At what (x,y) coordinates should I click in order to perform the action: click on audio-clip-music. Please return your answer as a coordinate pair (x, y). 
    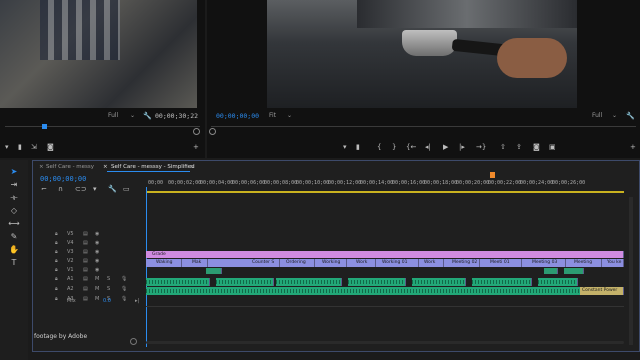
    Looking at the image, I should click on (385, 291).